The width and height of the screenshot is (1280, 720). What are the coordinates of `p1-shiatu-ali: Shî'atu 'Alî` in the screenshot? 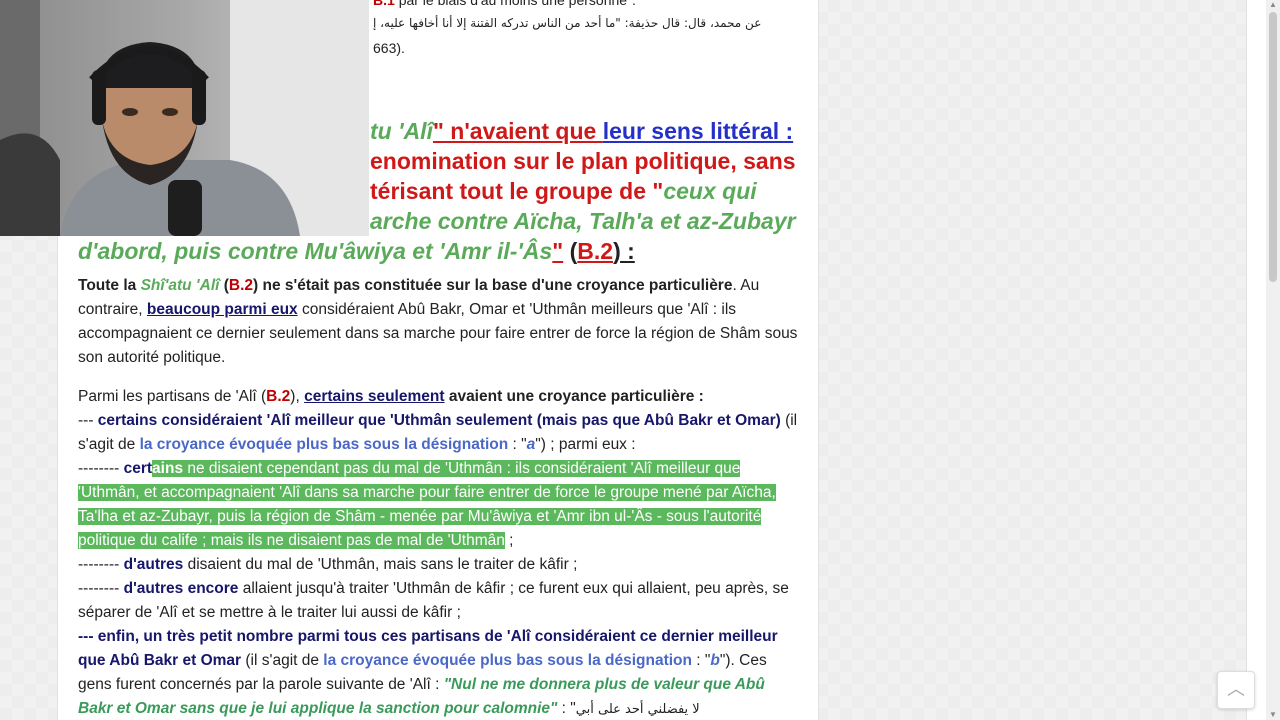 It's located at (180, 285).